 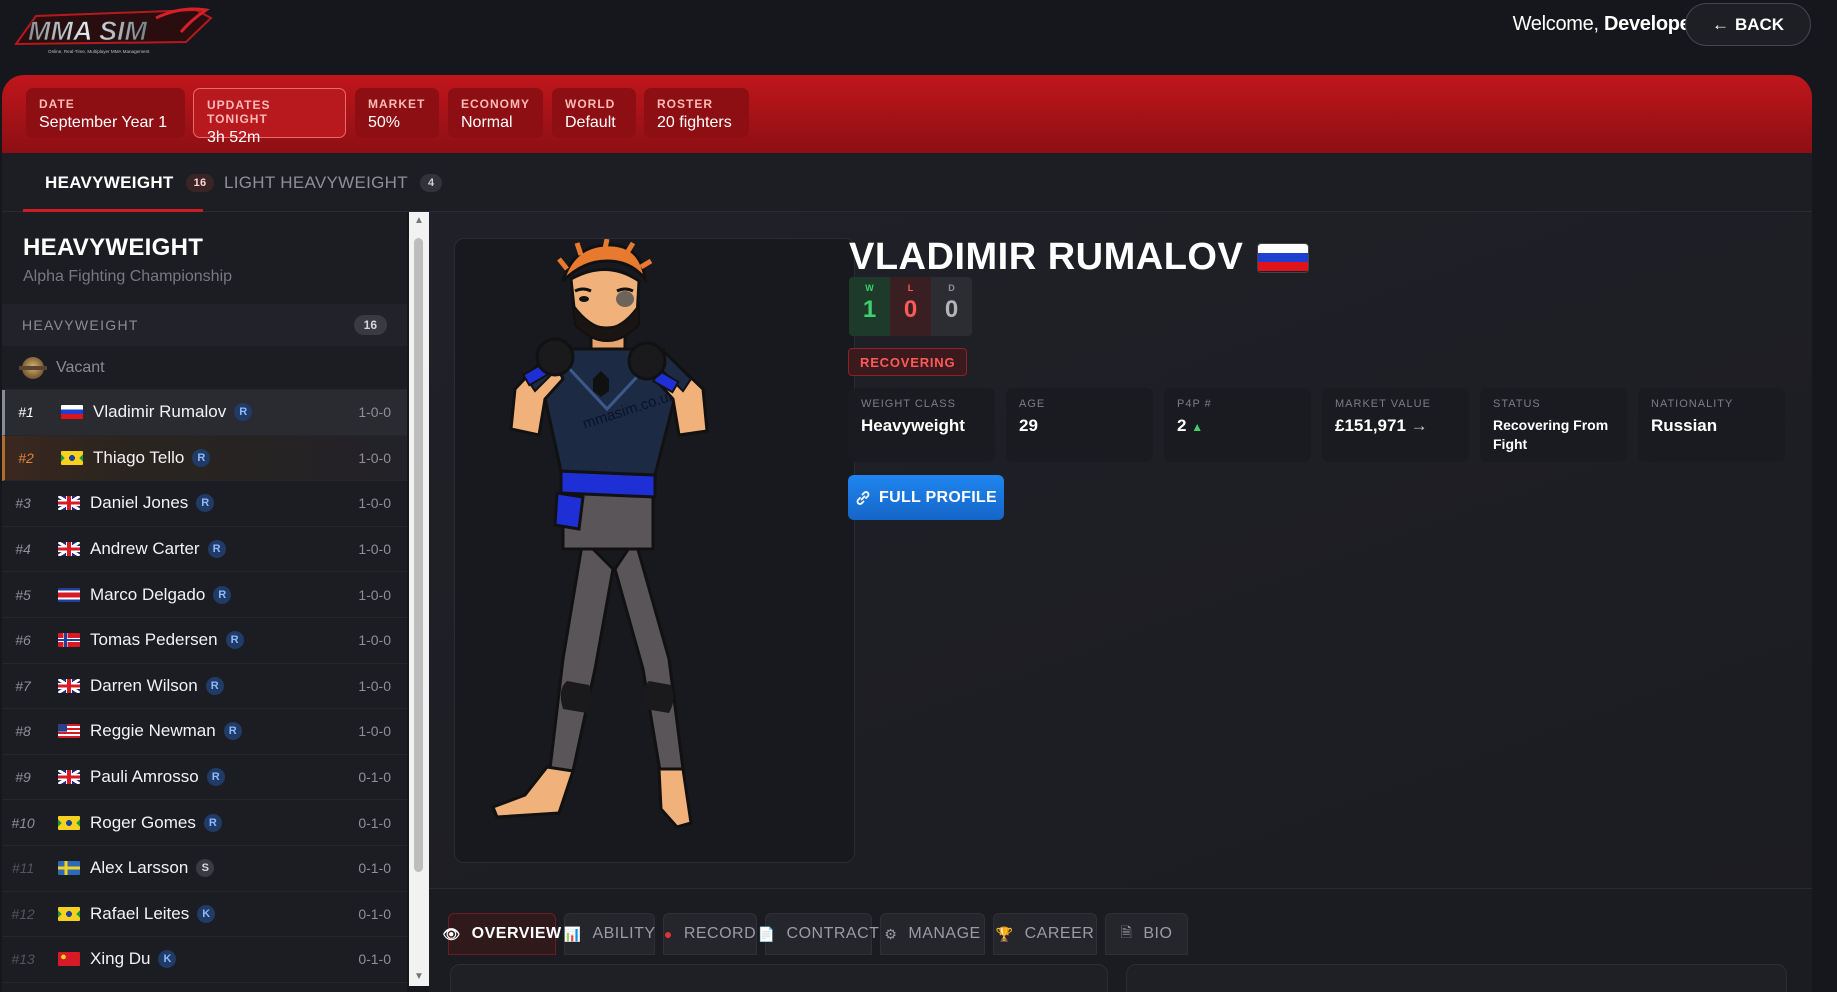 What do you see at coordinates (921, 425) in the screenshot?
I see `stat-weight-class: WEIGHT CLASS Heavyweight` at bounding box center [921, 425].